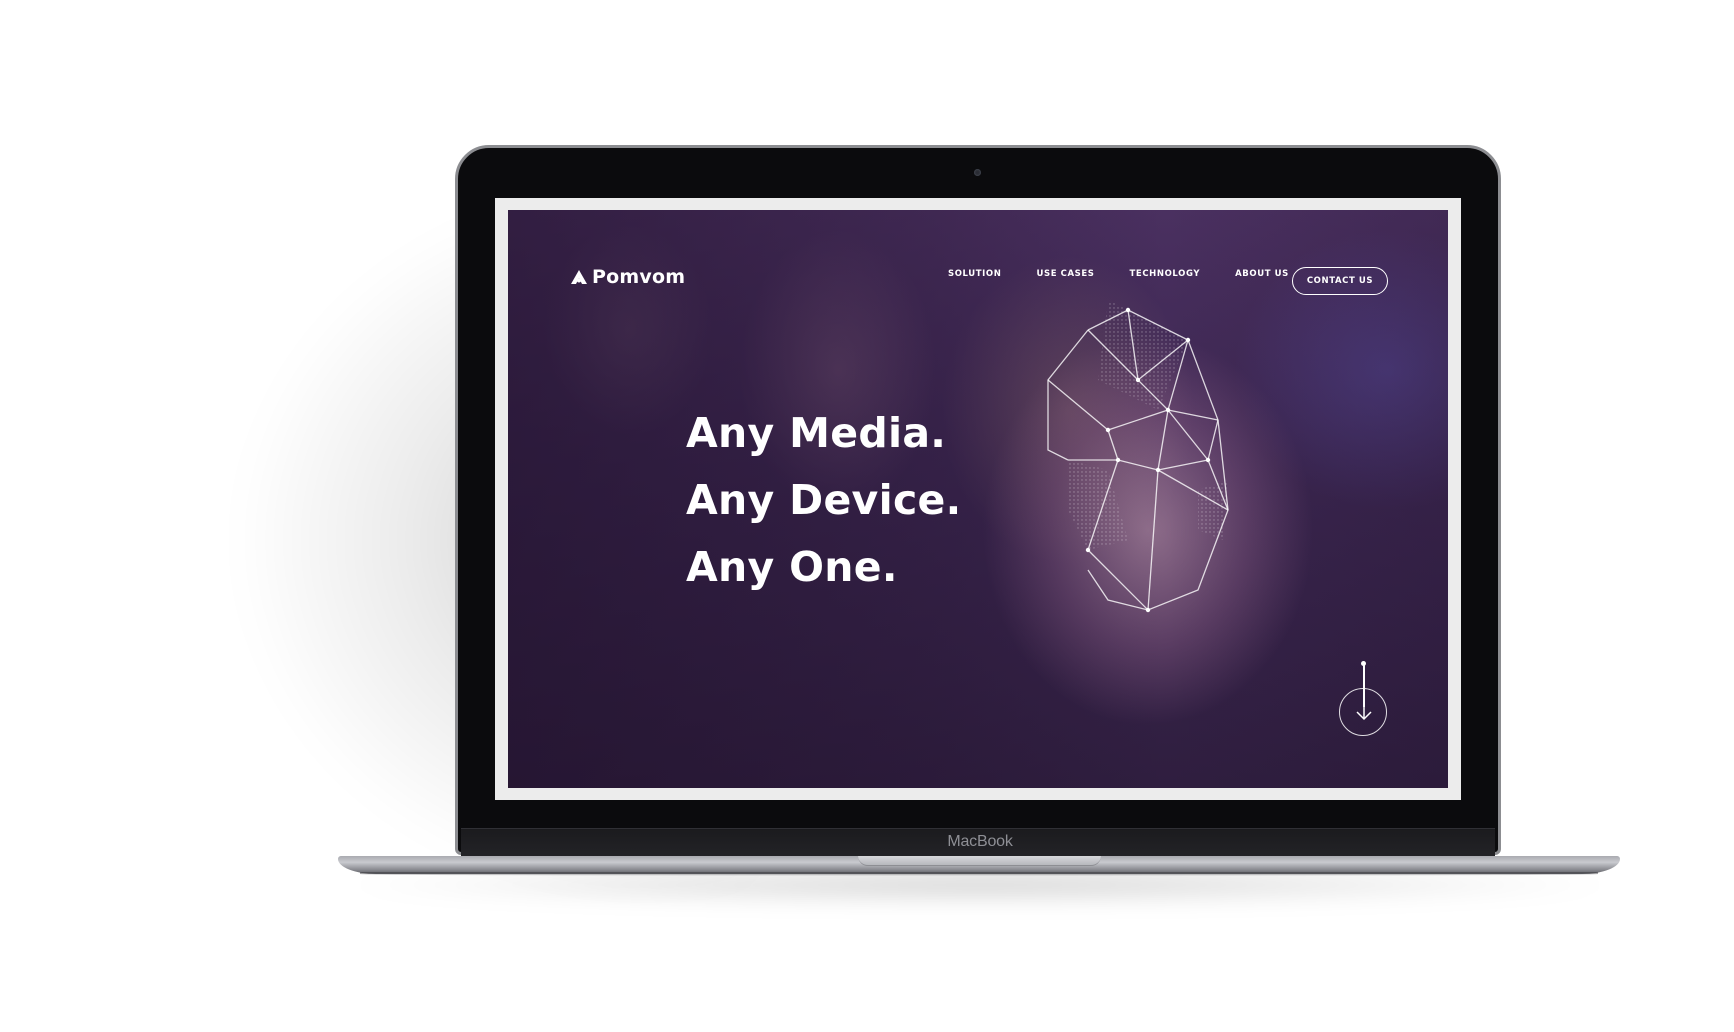 The image size is (1734, 1032). Describe the element at coordinates (1165, 274) in the screenshot. I see `nav-item-technology: TECHNOLOGY` at that location.